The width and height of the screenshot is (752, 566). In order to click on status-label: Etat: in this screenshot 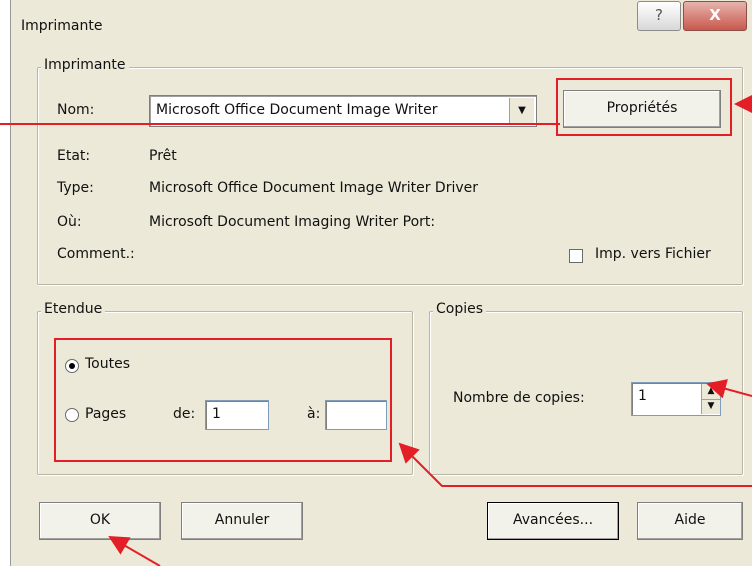, I will do `click(74, 156)`.